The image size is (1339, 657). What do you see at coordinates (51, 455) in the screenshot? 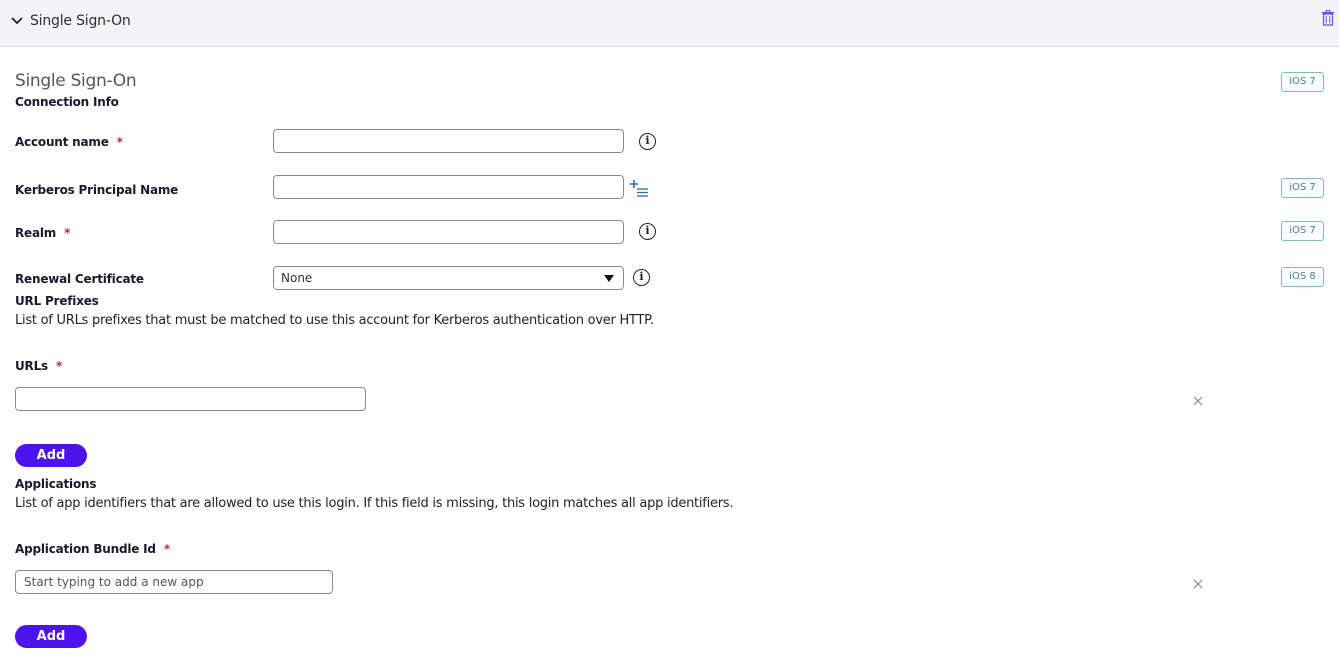
I see `add-url-button: Add` at bounding box center [51, 455].